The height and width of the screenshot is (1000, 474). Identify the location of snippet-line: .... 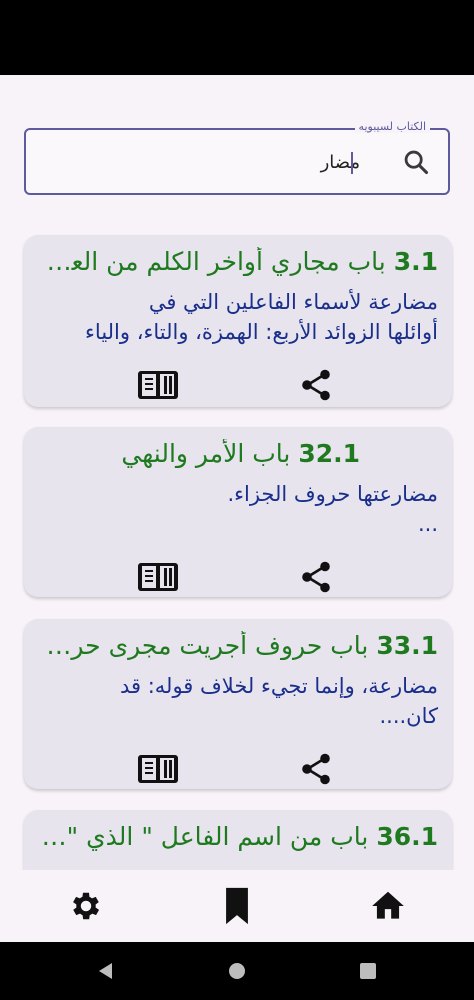
(427, 524).